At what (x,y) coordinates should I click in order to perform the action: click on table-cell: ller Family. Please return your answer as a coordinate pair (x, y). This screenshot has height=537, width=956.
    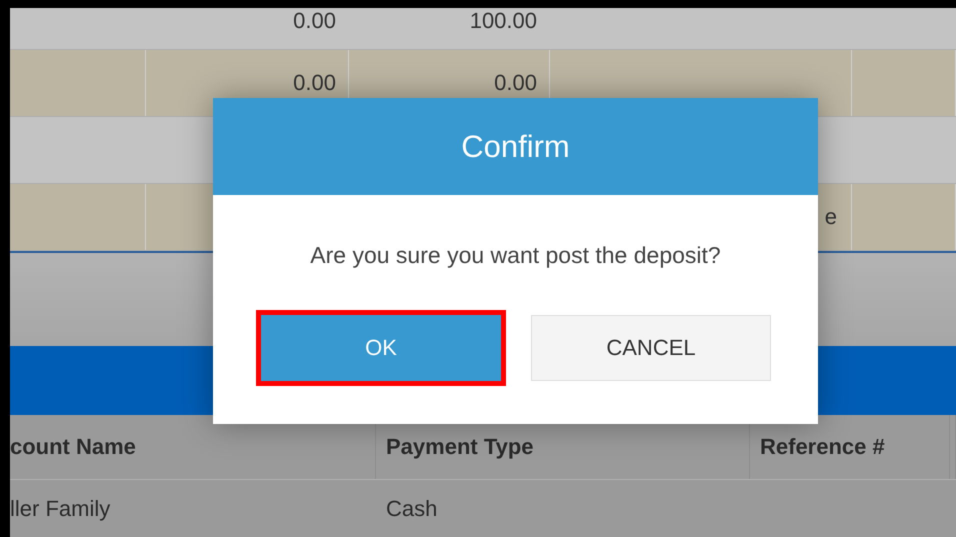
    Looking at the image, I should click on (60, 509).